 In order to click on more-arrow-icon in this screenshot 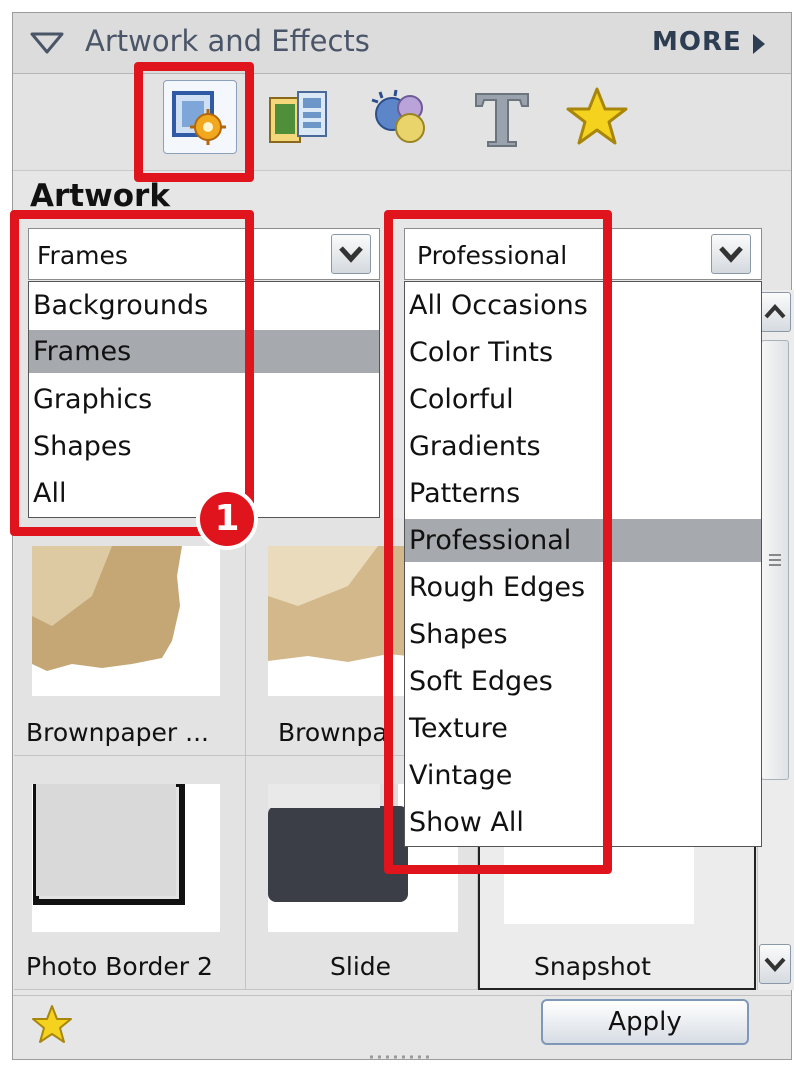, I will do `click(759, 44)`.